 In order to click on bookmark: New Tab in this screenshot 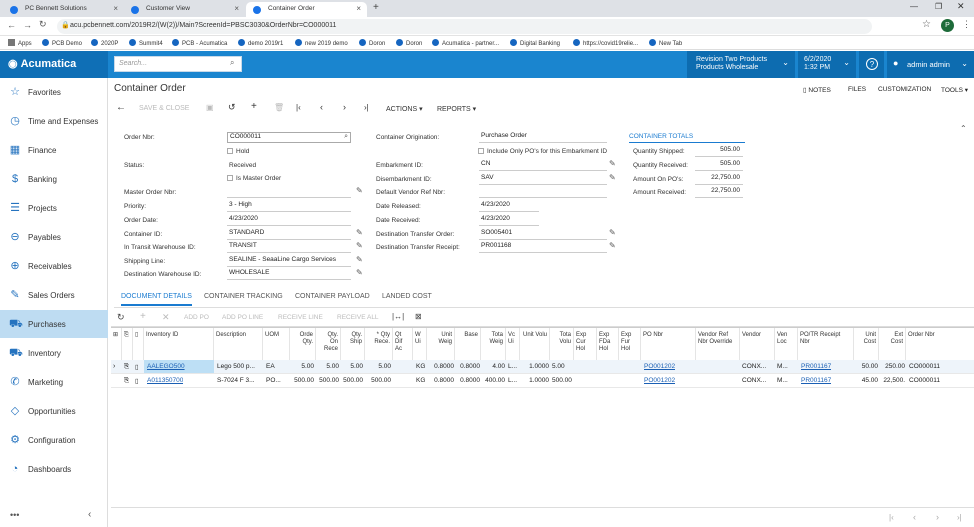, I will do `click(665, 43)`.